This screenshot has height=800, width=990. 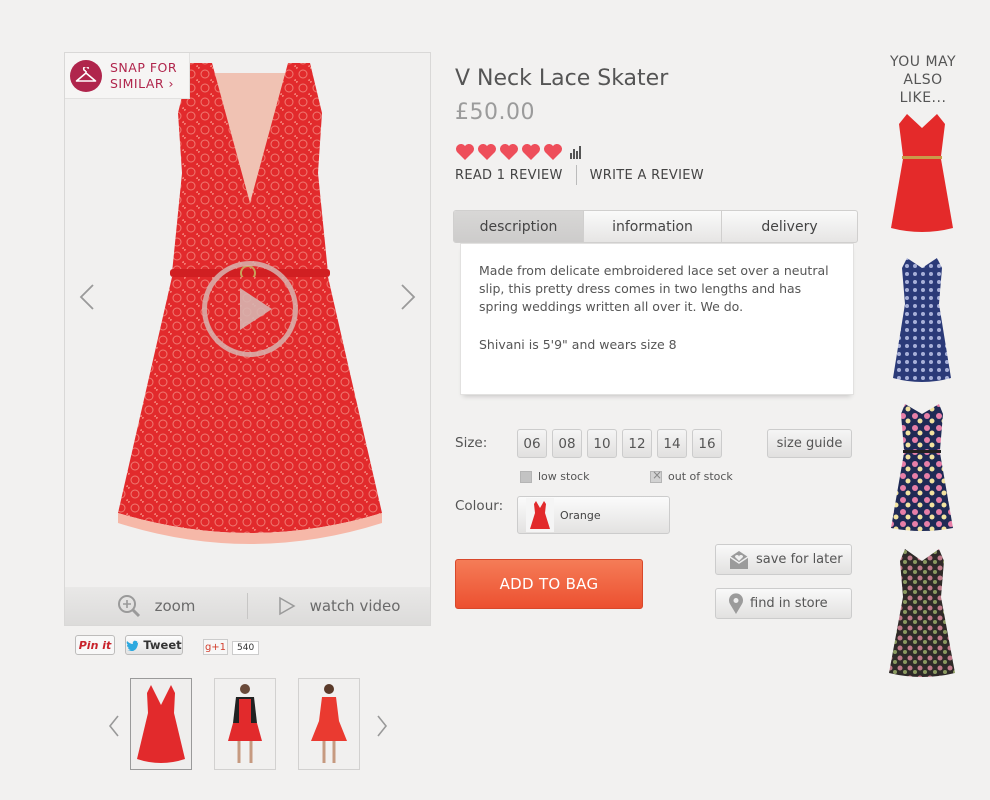 What do you see at coordinates (133, 645) in the screenshot?
I see `twitter-bird-icon` at bounding box center [133, 645].